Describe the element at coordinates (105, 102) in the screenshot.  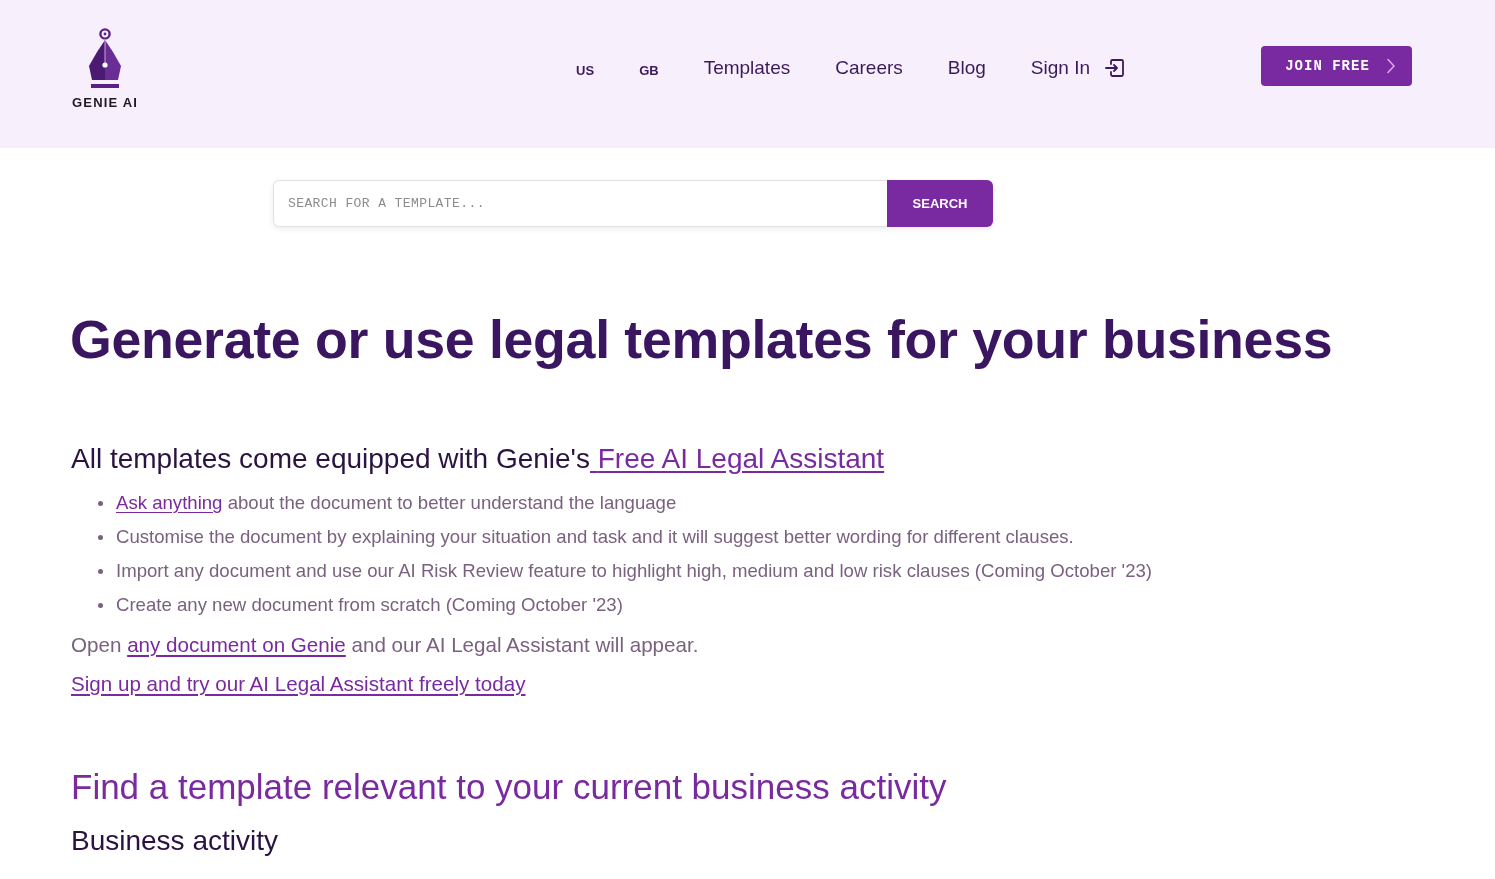
I see `logo-text: GENIE AI` at that location.